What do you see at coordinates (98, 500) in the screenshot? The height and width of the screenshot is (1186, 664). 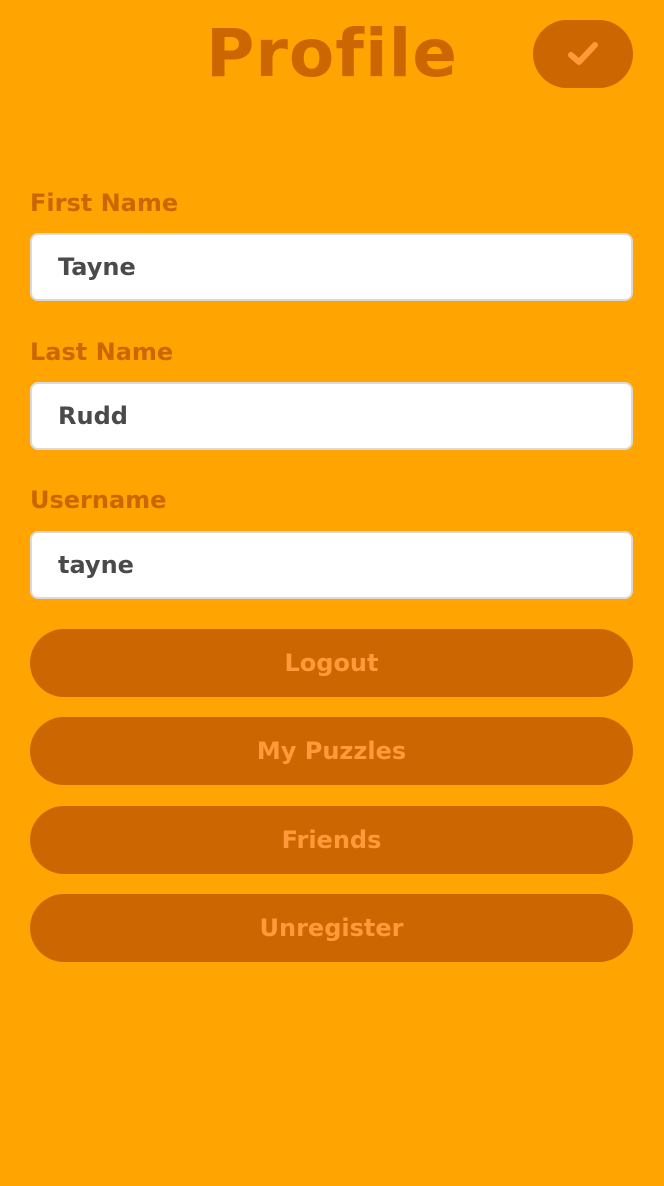 I see `username-label: Username` at bounding box center [98, 500].